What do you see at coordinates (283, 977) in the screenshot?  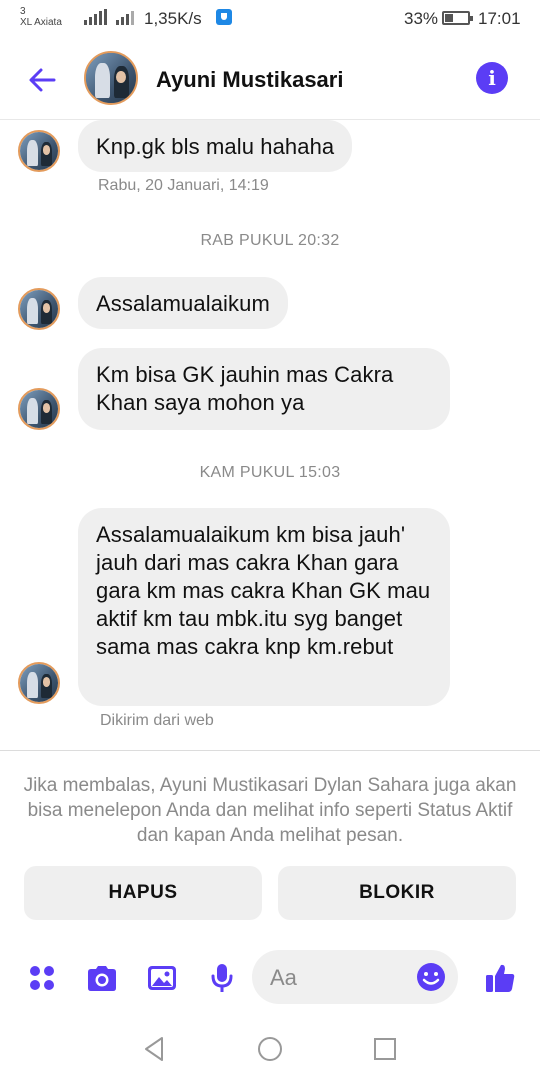 I see `input-placeholder: Aa` at bounding box center [283, 977].